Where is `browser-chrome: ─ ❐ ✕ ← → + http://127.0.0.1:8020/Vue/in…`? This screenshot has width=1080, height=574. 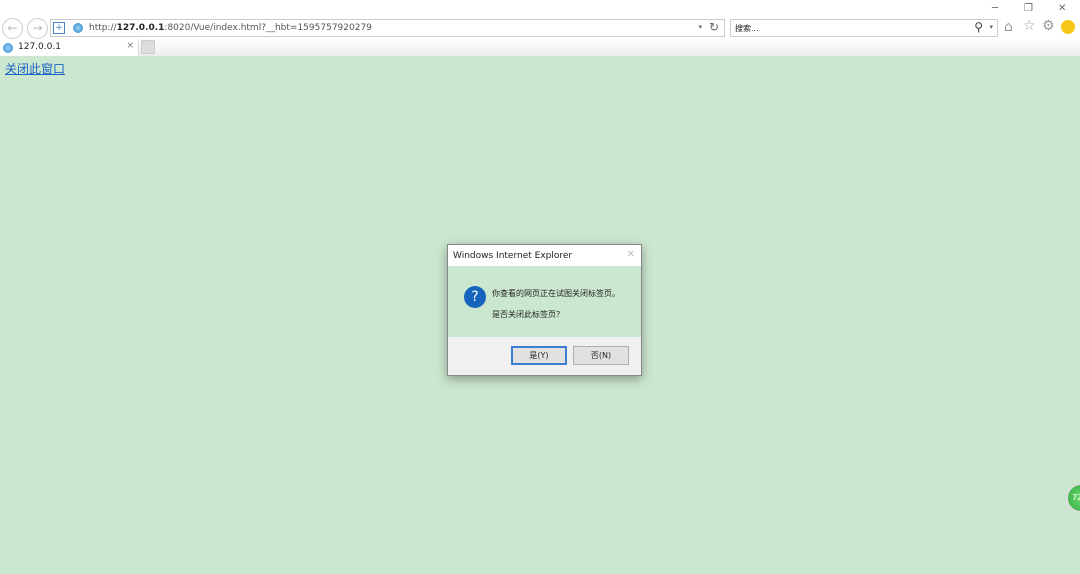
browser-chrome: ─ ❐ ✕ ← → + http://127.0.0.1:8020/Vue/in… is located at coordinates (540, 28).